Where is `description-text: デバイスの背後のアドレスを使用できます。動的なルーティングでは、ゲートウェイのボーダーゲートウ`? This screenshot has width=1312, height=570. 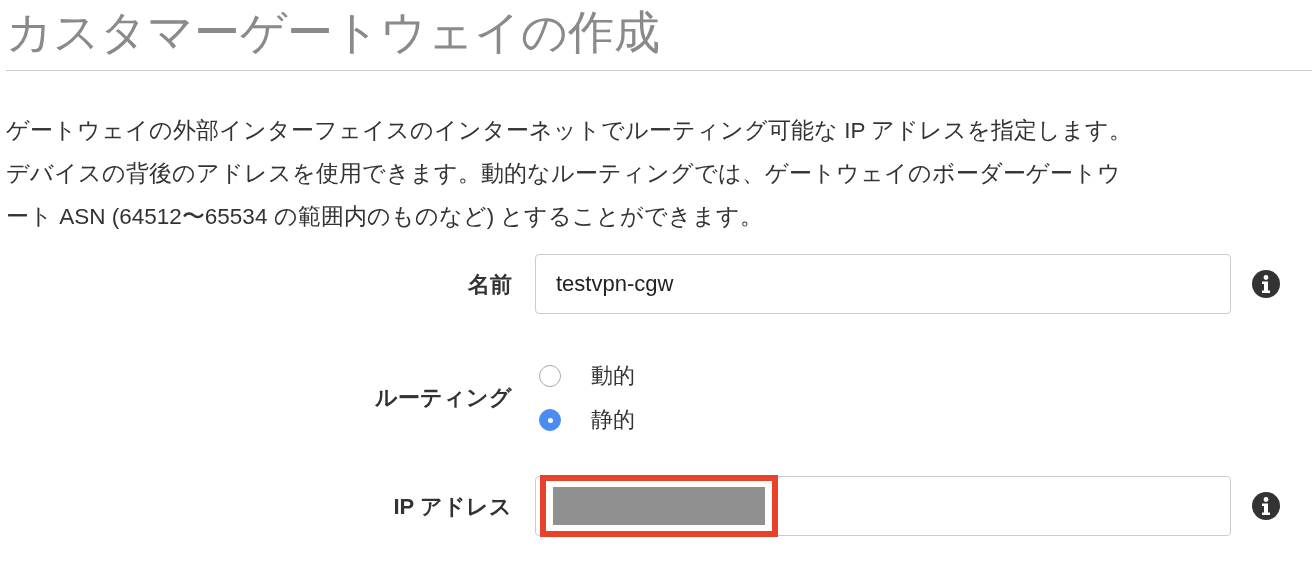
description-text: デバイスの背後のアドレスを使用できます。動的なルーティングでは、ゲートウェイのボーダーゲートウ is located at coordinates (563, 174).